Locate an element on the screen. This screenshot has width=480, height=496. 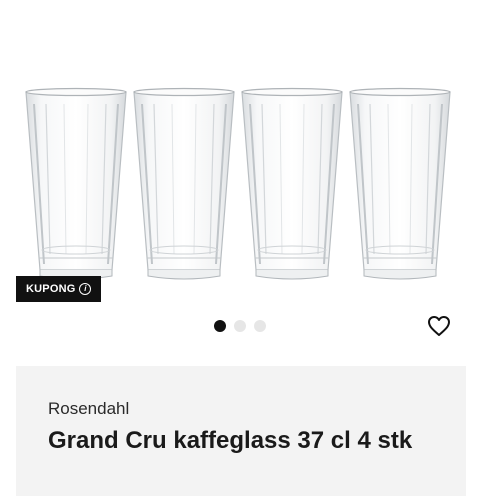
carousel-pagination is located at coordinates (240, 326).